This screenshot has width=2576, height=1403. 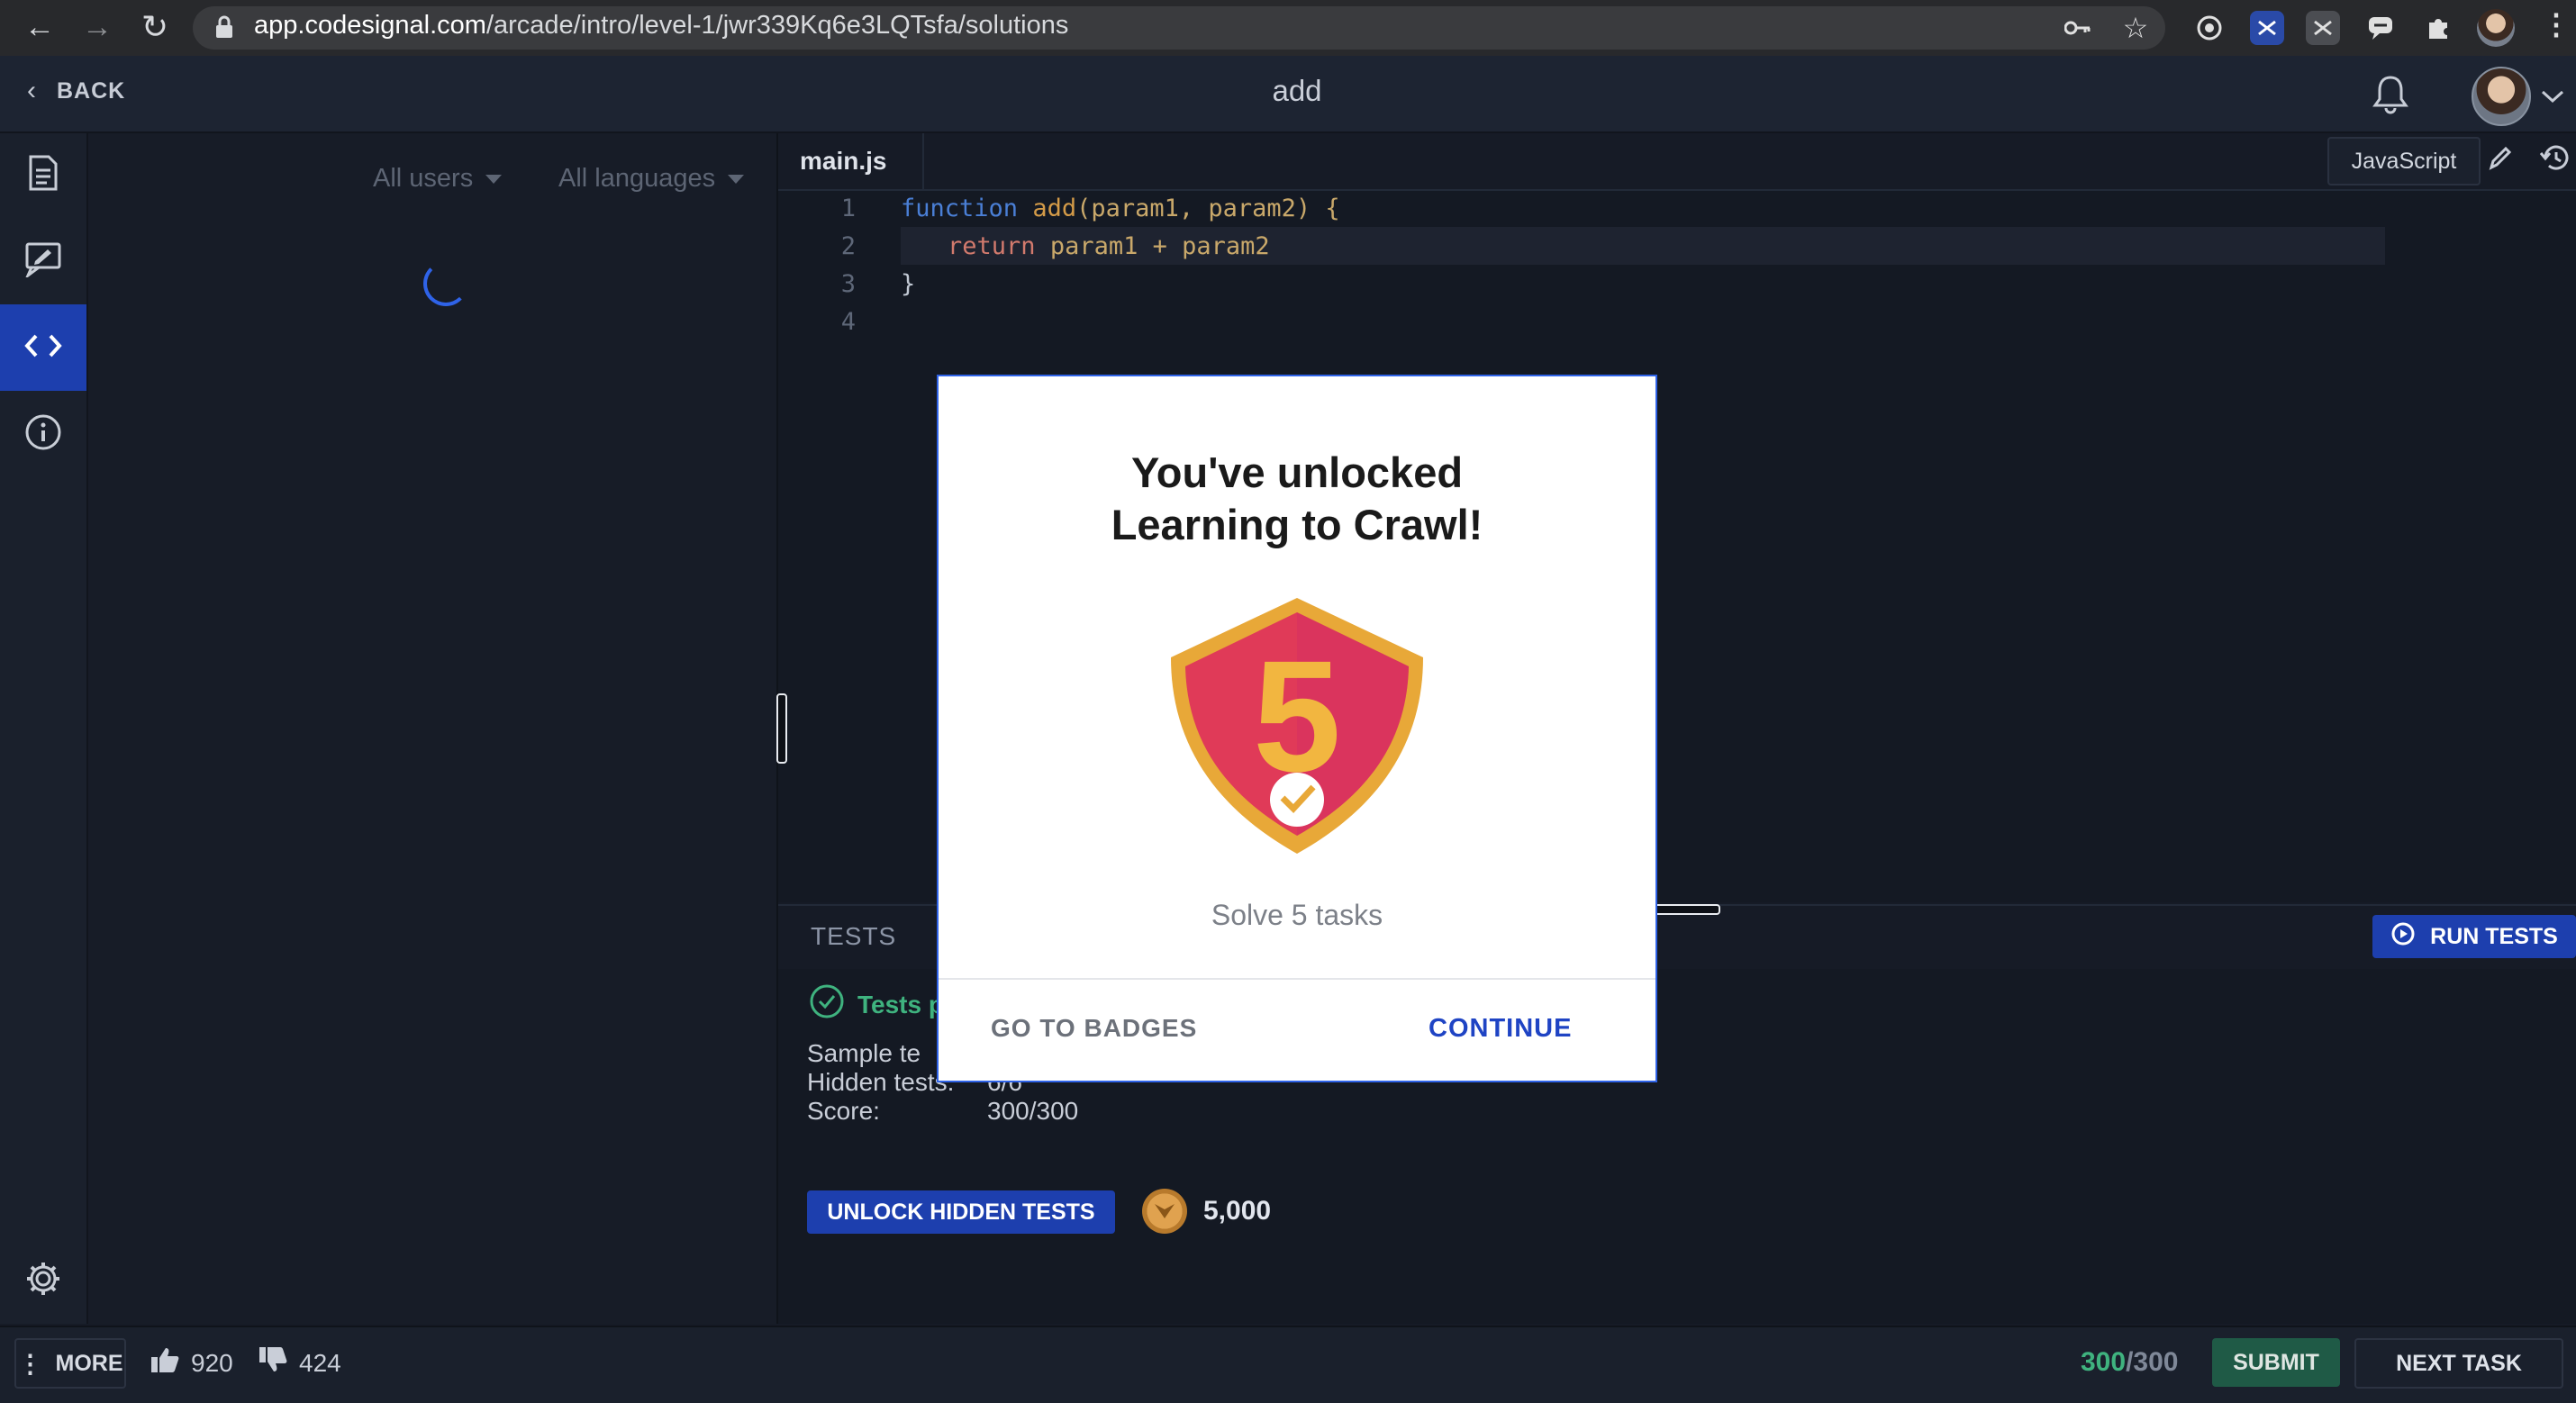 What do you see at coordinates (2078, 28) in the screenshot?
I see `key-icon` at bounding box center [2078, 28].